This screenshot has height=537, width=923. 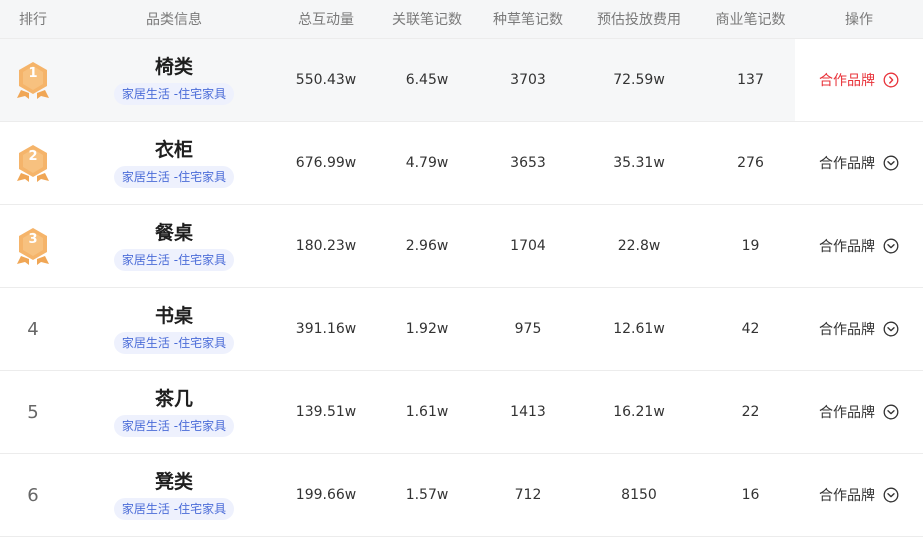 What do you see at coordinates (326, 329) in the screenshot?
I see `total-interaction: 391.16w` at bounding box center [326, 329].